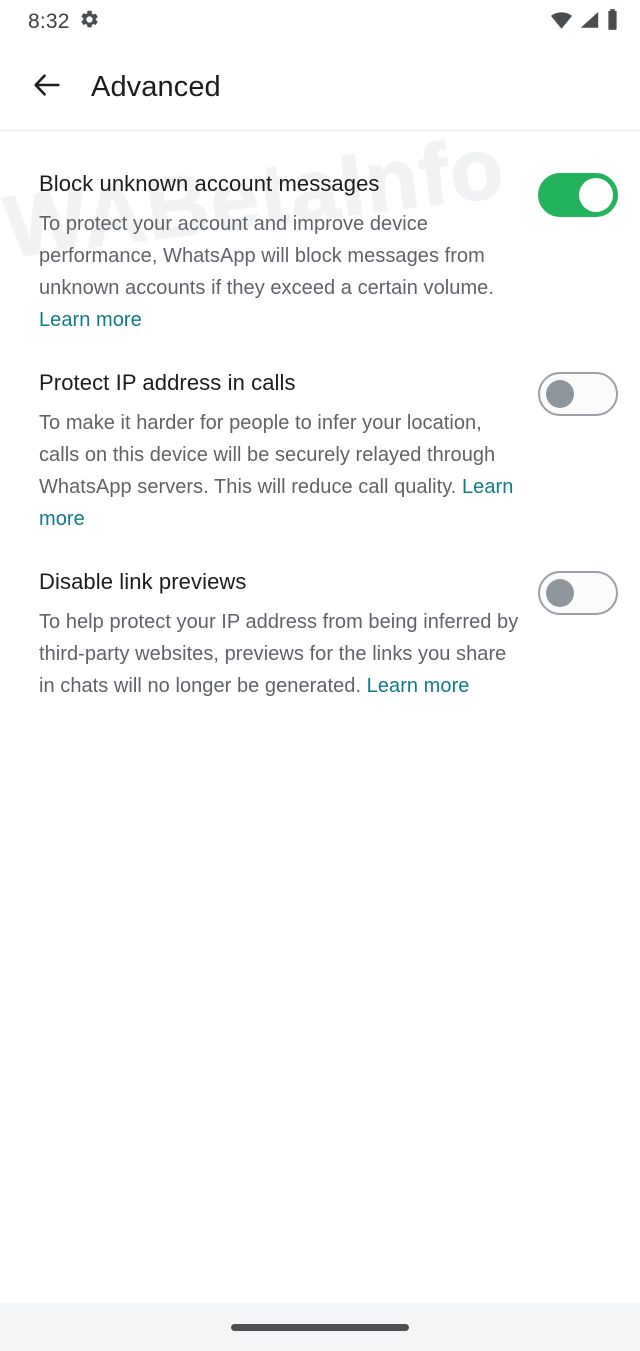 The image size is (640, 1351). I want to click on status-bar-right, so click(584, 22).